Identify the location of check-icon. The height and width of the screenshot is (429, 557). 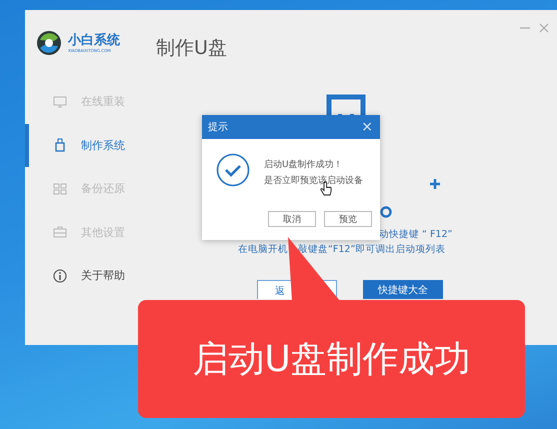
(233, 170).